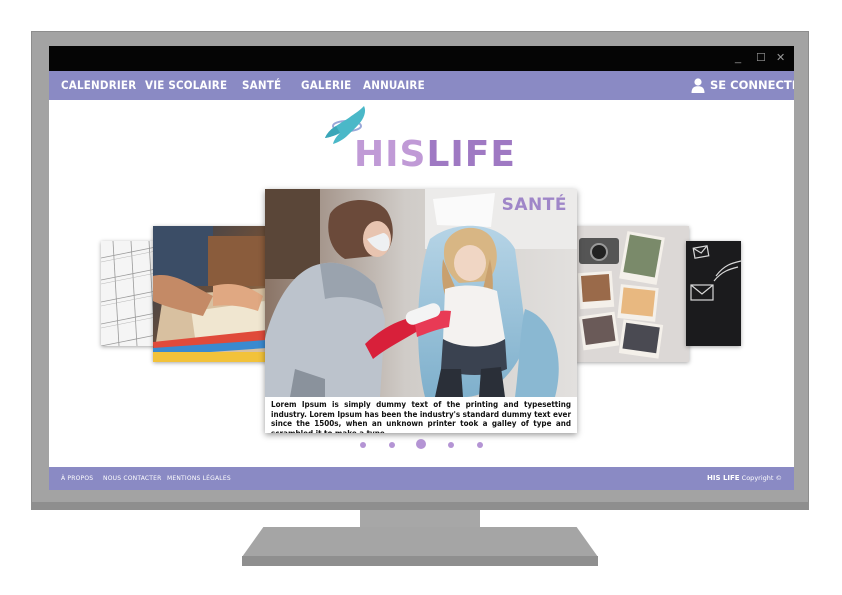 The image size is (842, 595). I want to click on logo-wordmark: HISLIFE, so click(435, 155).